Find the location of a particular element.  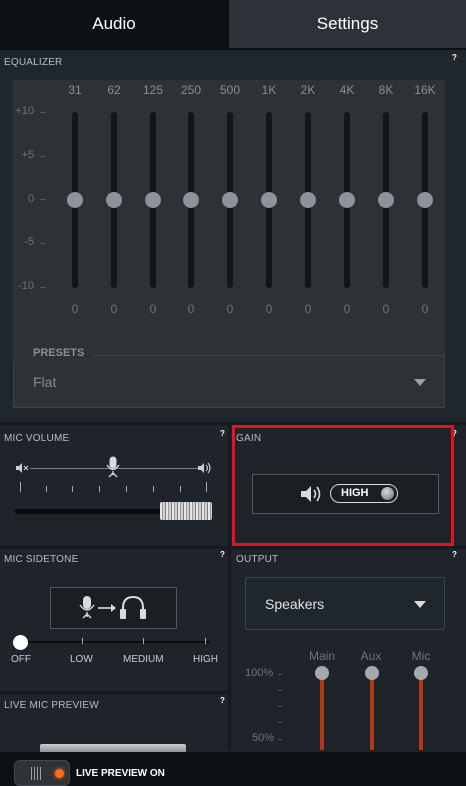

eq-band-freq: 16K is located at coordinates (425, 90).